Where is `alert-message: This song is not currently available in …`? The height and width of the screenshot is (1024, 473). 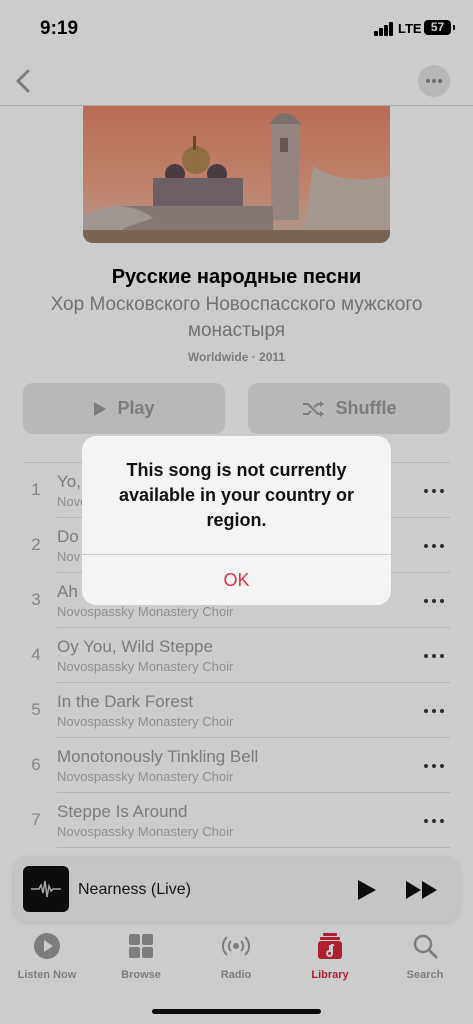 alert-message: This song is not currently available in … is located at coordinates (236, 495).